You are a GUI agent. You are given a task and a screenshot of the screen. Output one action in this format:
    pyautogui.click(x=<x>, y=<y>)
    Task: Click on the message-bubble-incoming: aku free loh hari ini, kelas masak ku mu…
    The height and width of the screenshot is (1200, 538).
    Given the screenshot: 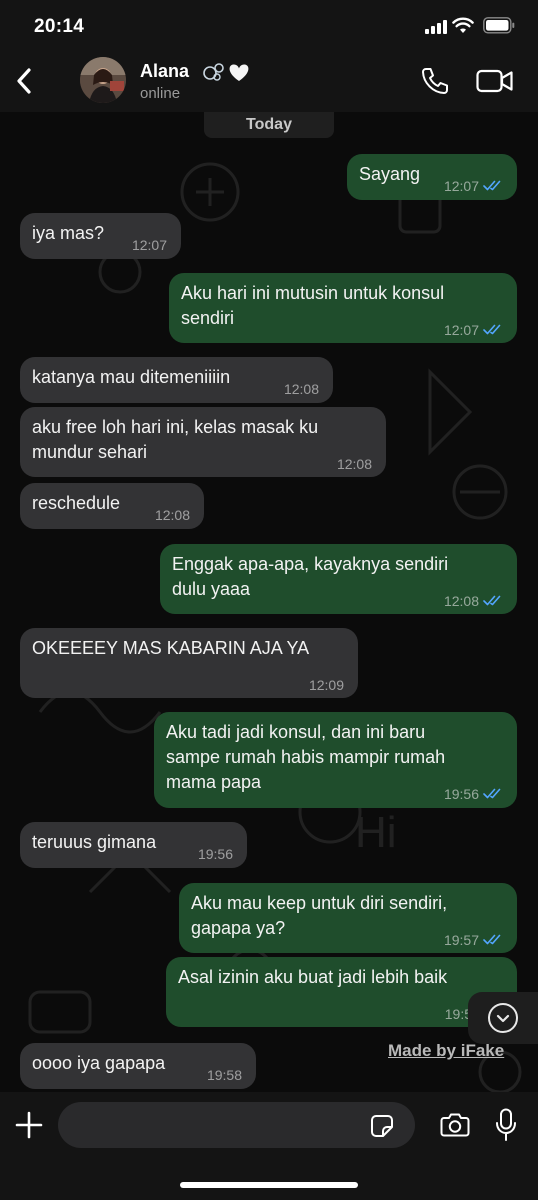 What is the action you would take?
    pyautogui.click(x=203, y=442)
    